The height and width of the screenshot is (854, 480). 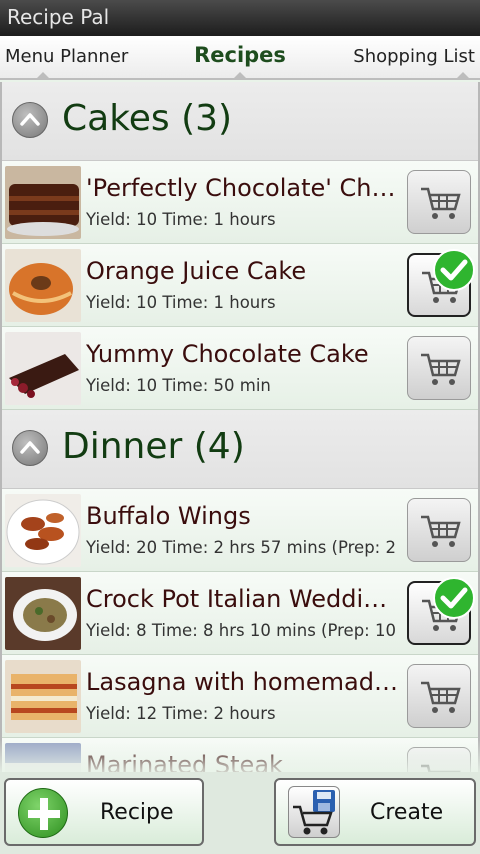 What do you see at coordinates (196, 271) in the screenshot?
I see `recipe-name: Orange Juice Cake` at bounding box center [196, 271].